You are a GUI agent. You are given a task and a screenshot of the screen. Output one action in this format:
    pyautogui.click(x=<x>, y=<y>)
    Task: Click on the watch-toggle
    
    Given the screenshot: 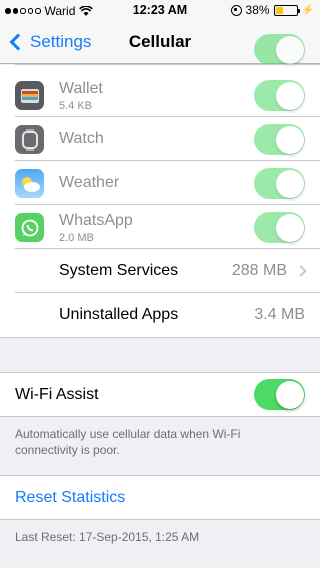 What is the action you would take?
    pyautogui.click(x=279, y=139)
    